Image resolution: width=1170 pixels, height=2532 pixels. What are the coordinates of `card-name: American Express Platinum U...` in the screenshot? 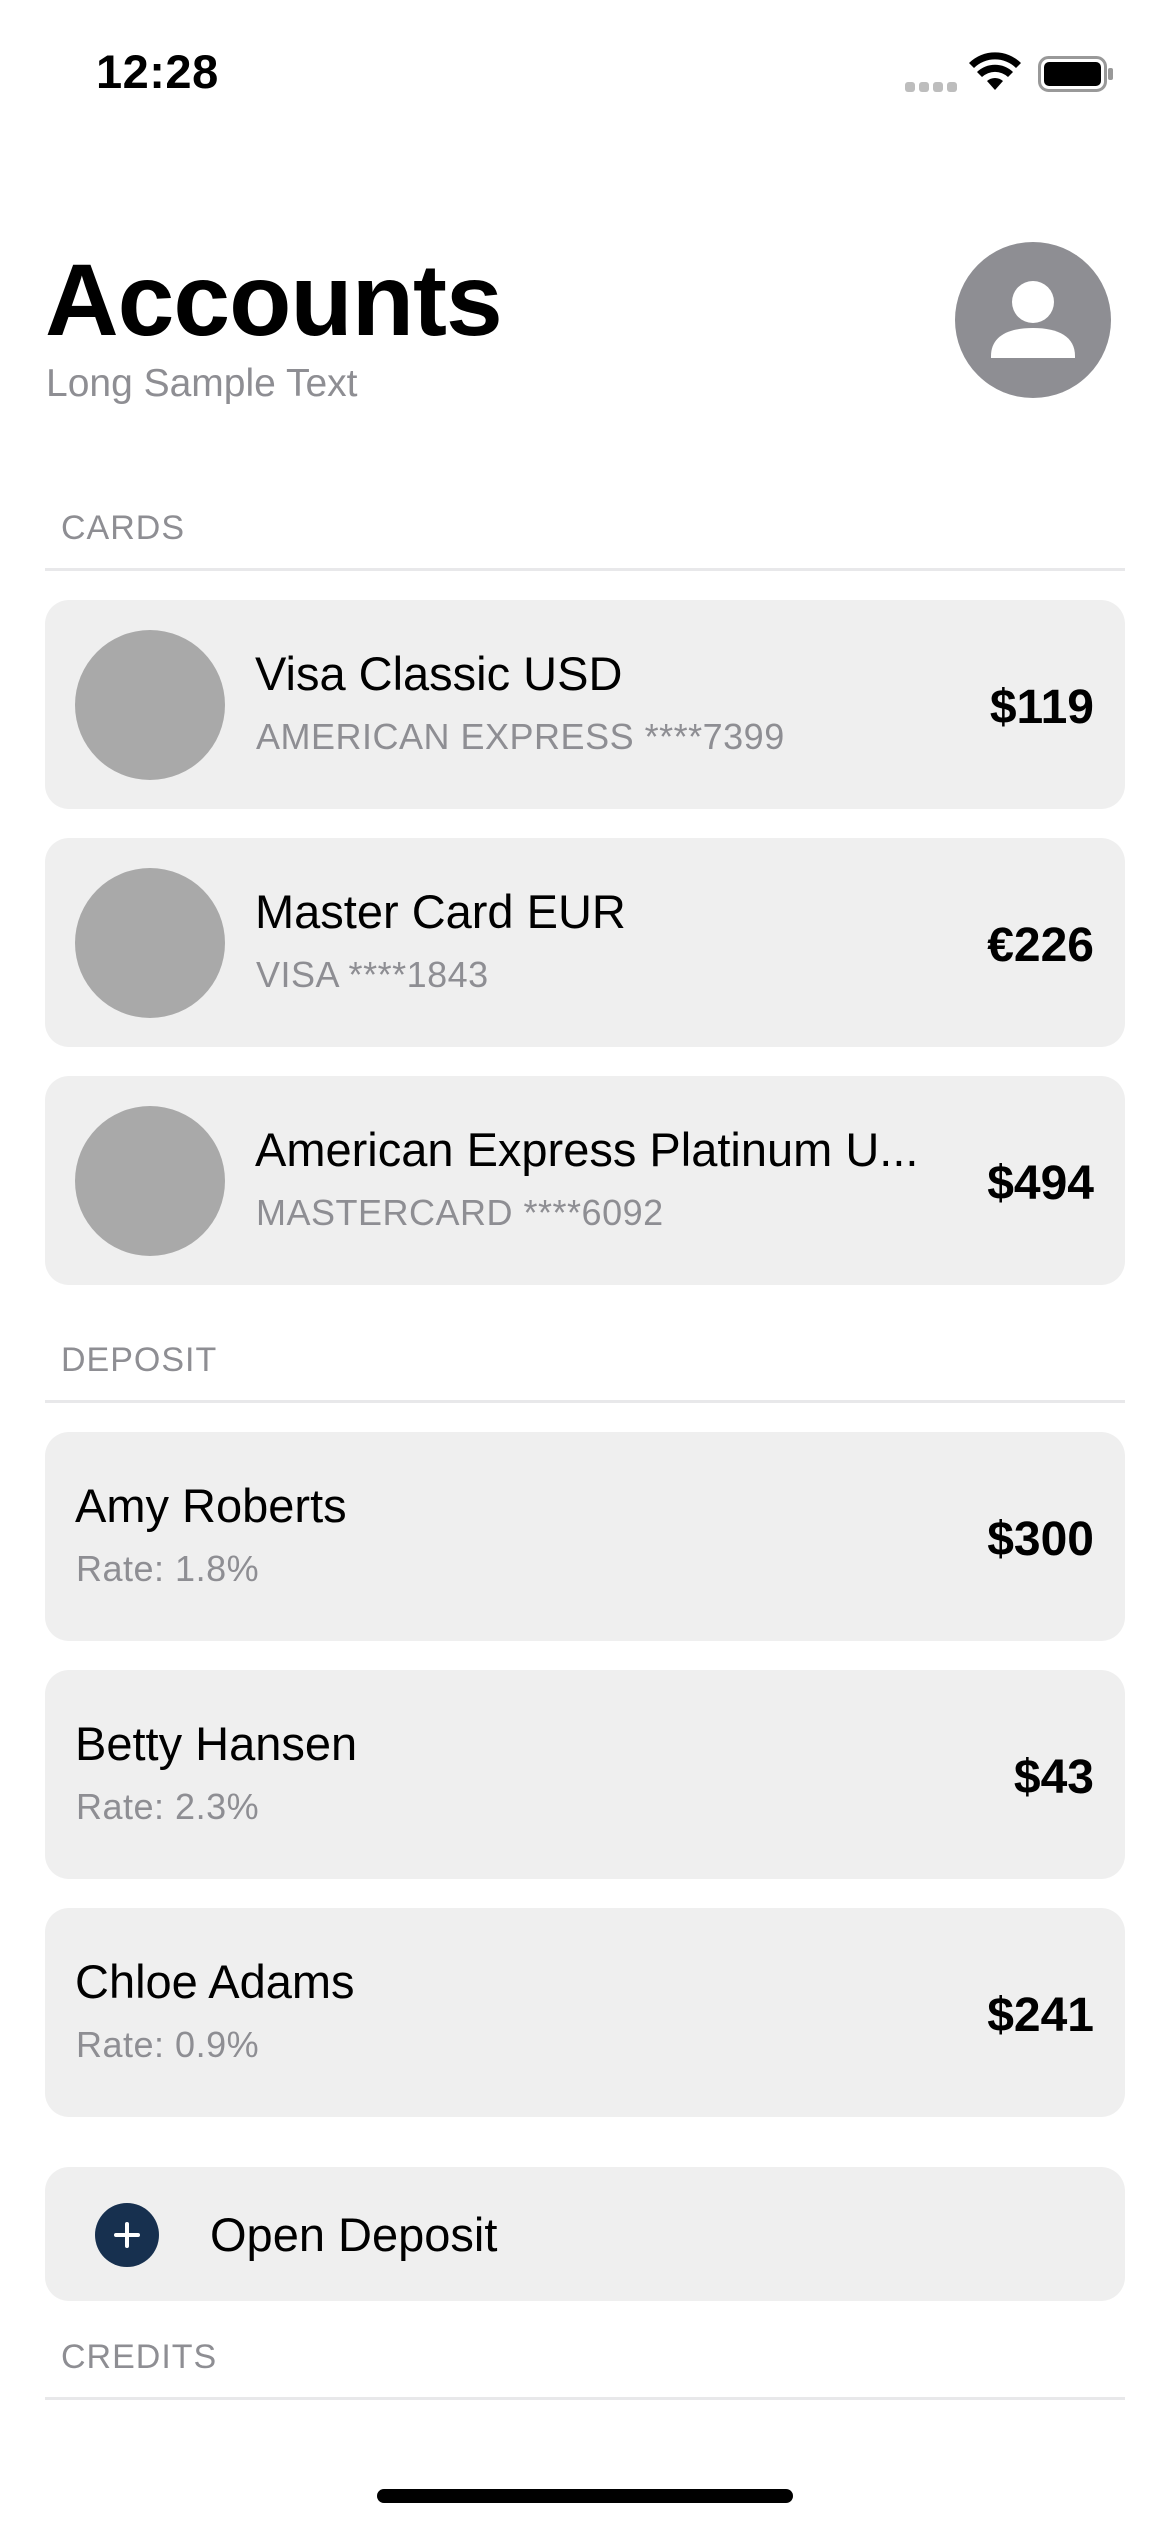 It's located at (587, 1149).